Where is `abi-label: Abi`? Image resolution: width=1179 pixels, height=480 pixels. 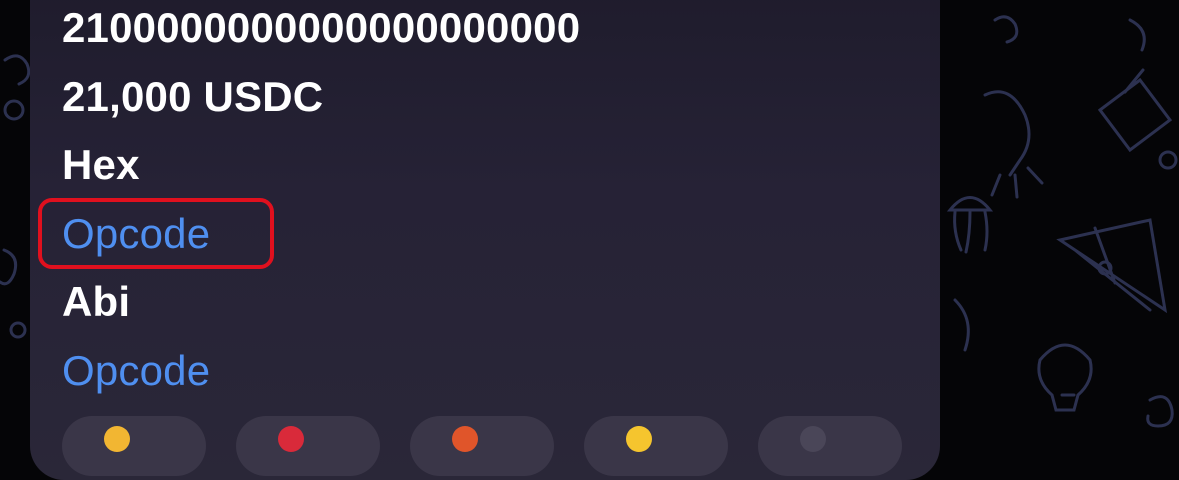 abi-label: Abi is located at coordinates (96, 301).